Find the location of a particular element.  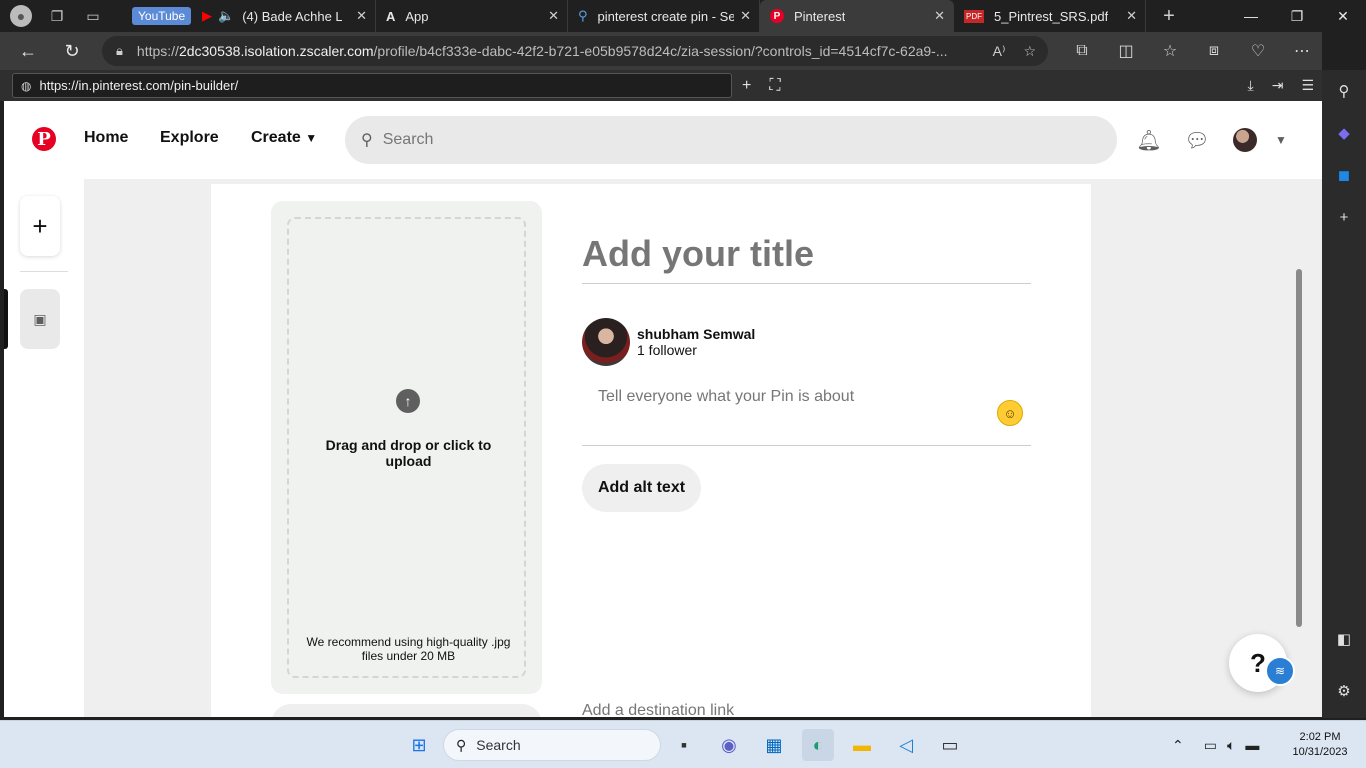

messages-icon: 💬︎ is located at coordinates (1197, 140).